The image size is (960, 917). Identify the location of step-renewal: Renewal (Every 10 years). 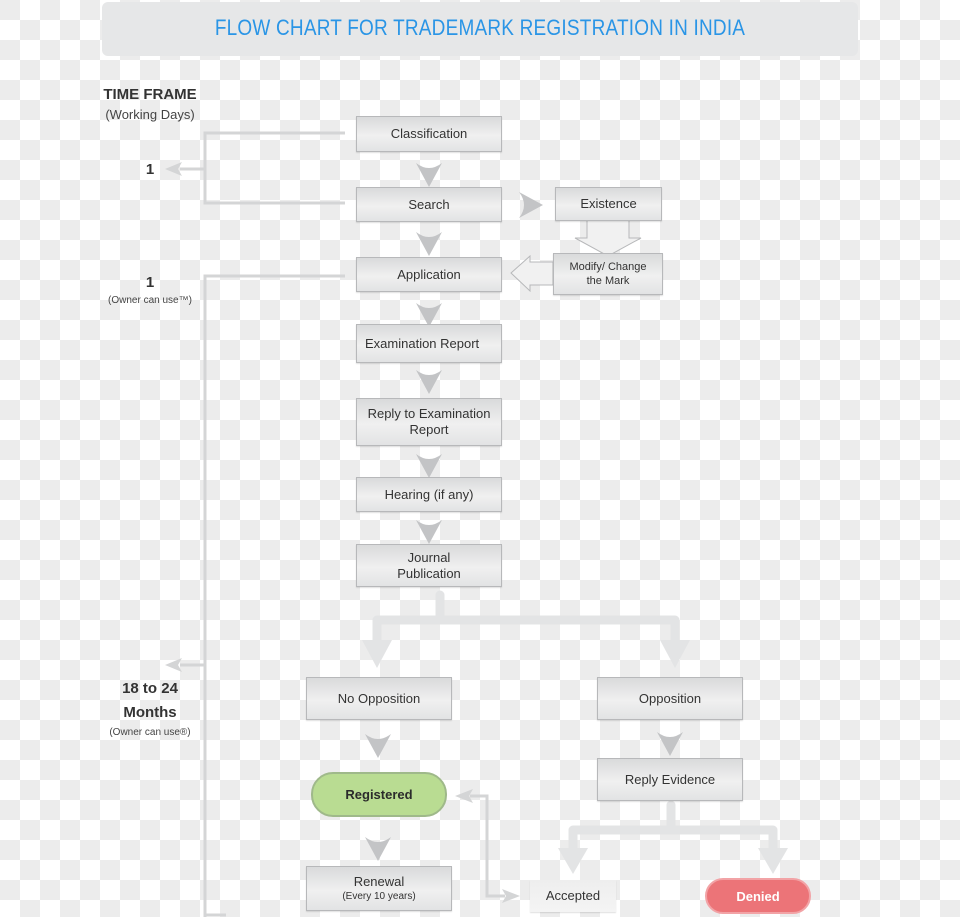
(379, 888).